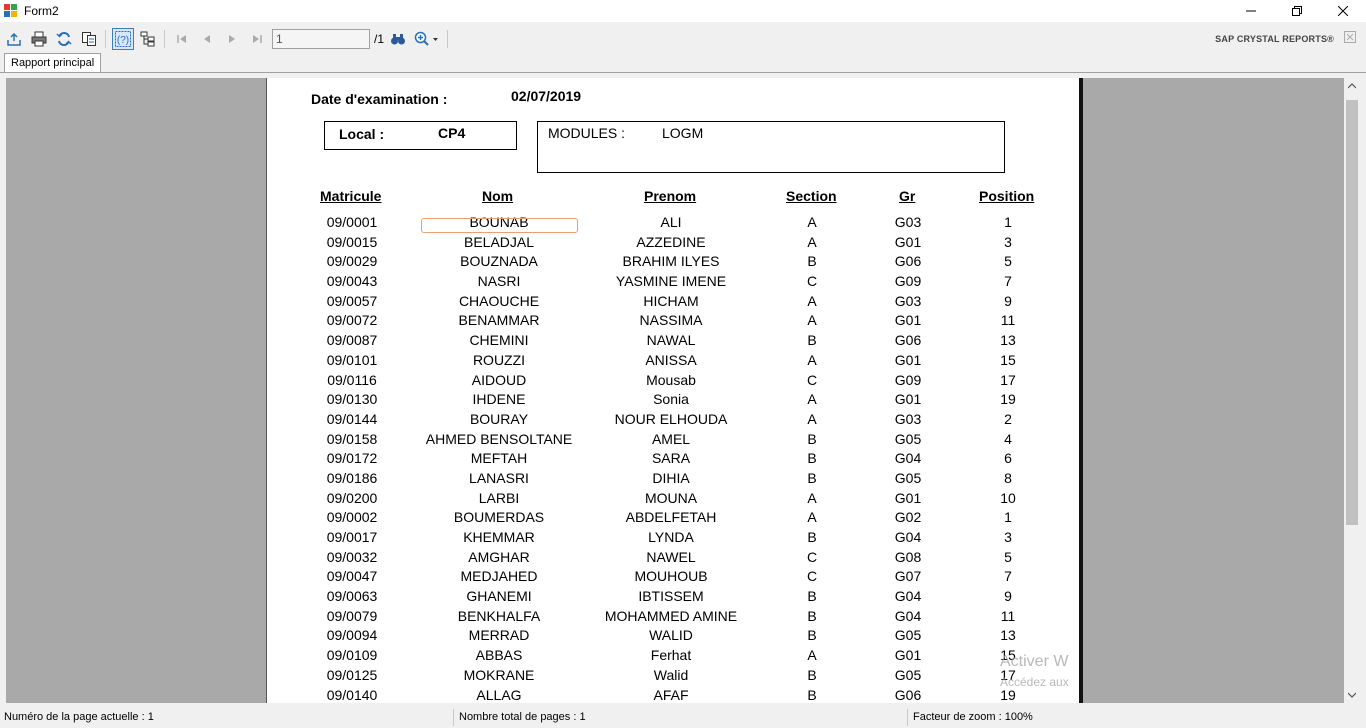 This screenshot has height=728, width=1366. Describe the element at coordinates (499, 241) in the screenshot. I see `nom-cell: BELADJAL` at that location.